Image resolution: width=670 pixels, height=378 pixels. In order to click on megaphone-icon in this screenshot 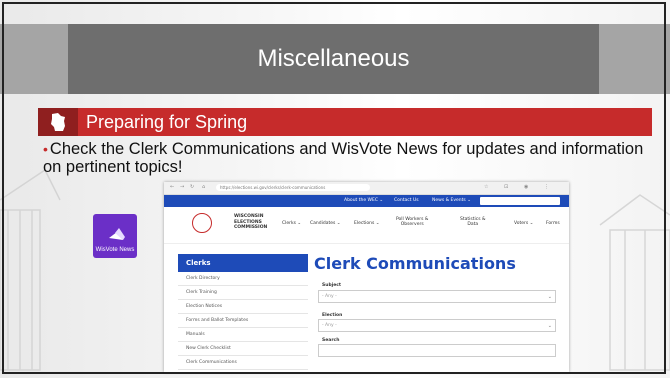, I will do `click(117, 234)`.